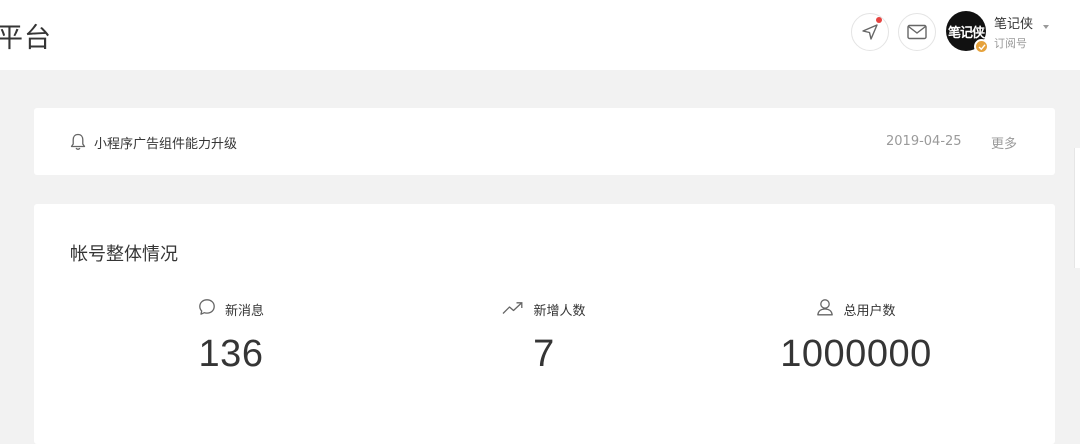  I want to click on stat-value: 7, so click(544, 354).